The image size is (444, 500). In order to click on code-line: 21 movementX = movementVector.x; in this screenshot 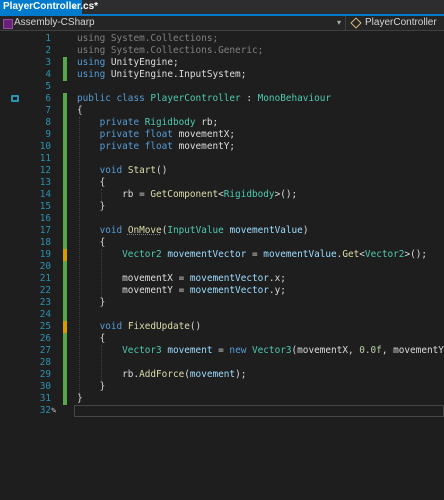, I will do `click(222, 279)`.